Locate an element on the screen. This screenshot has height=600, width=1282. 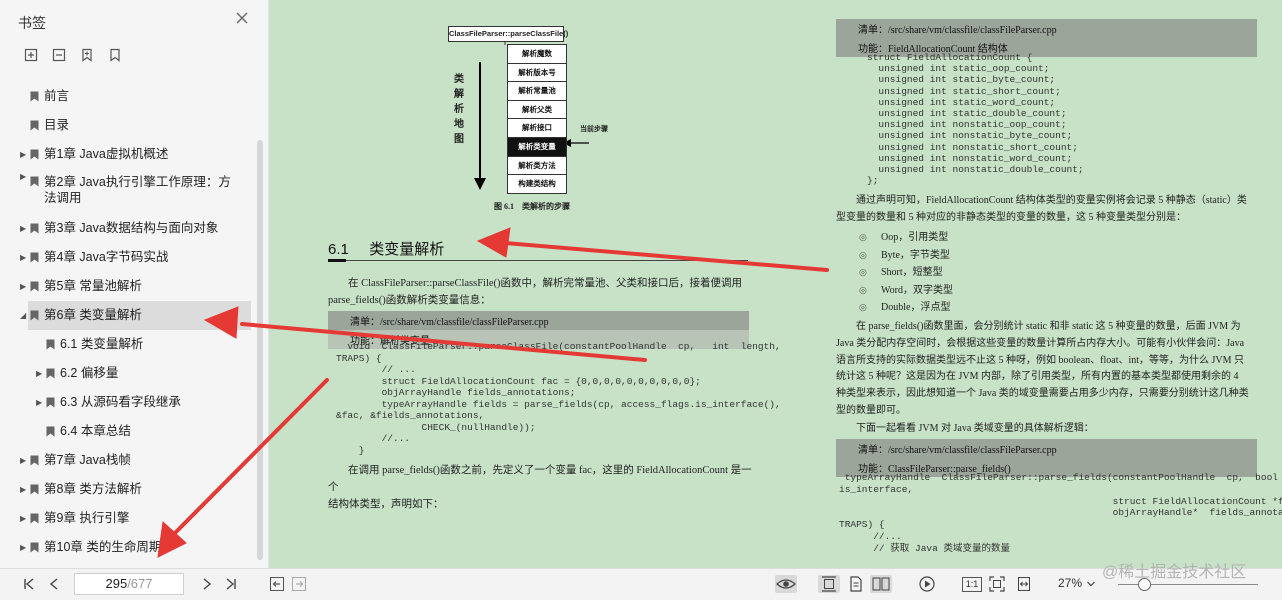
code-line: struct FieldAllocationCount { is located at coordinates (950, 57).